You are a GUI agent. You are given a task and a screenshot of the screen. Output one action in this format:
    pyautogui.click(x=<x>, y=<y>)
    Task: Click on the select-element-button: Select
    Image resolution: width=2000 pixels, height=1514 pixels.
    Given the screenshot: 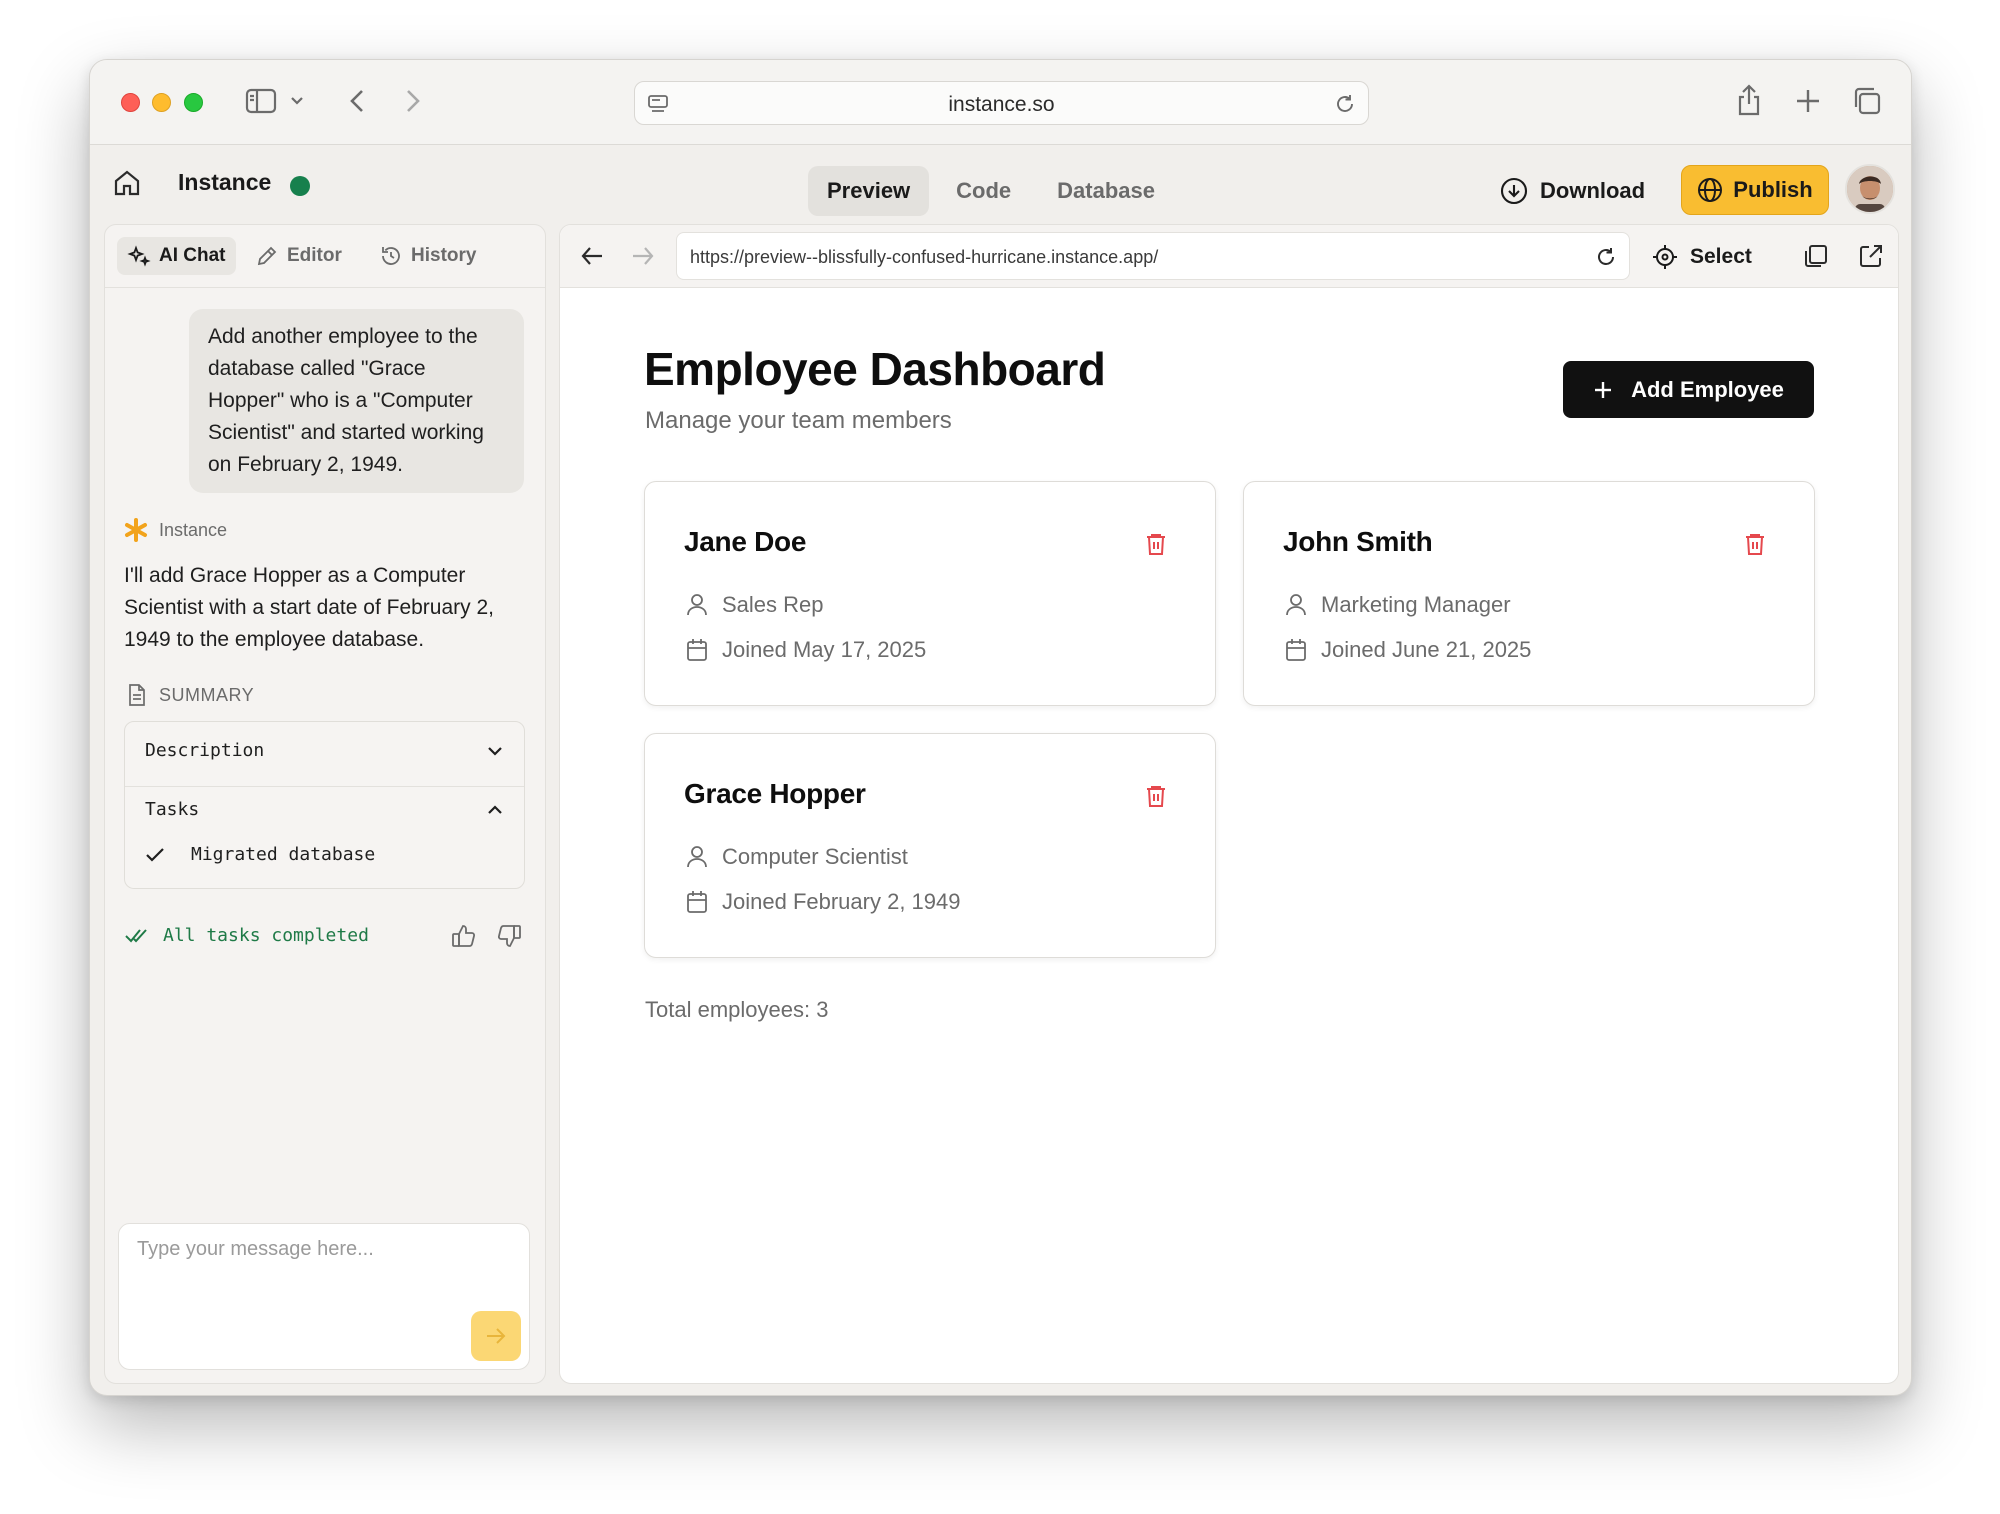 What is the action you would take?
    pyautogui.click(x=1702, y=257)
    